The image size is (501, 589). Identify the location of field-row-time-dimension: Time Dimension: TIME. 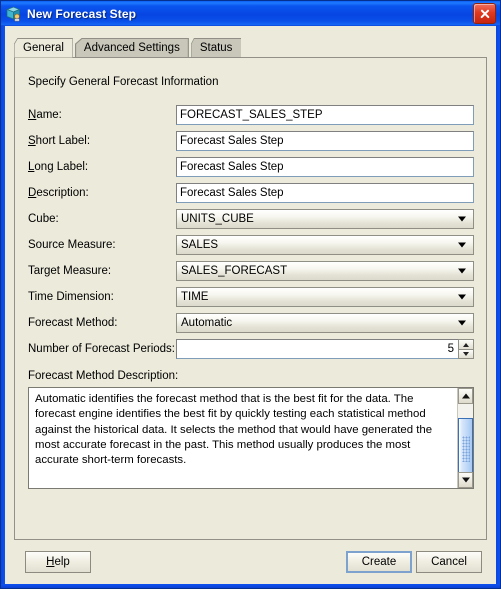
(250, 299).